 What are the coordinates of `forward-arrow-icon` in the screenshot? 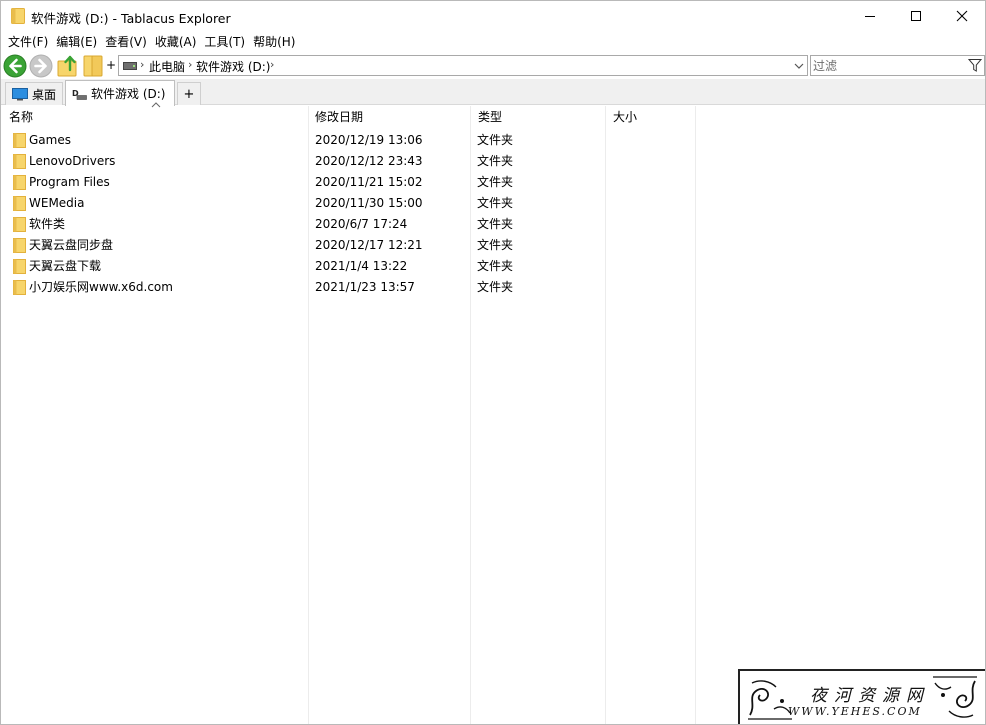 It's located at (41, 66).